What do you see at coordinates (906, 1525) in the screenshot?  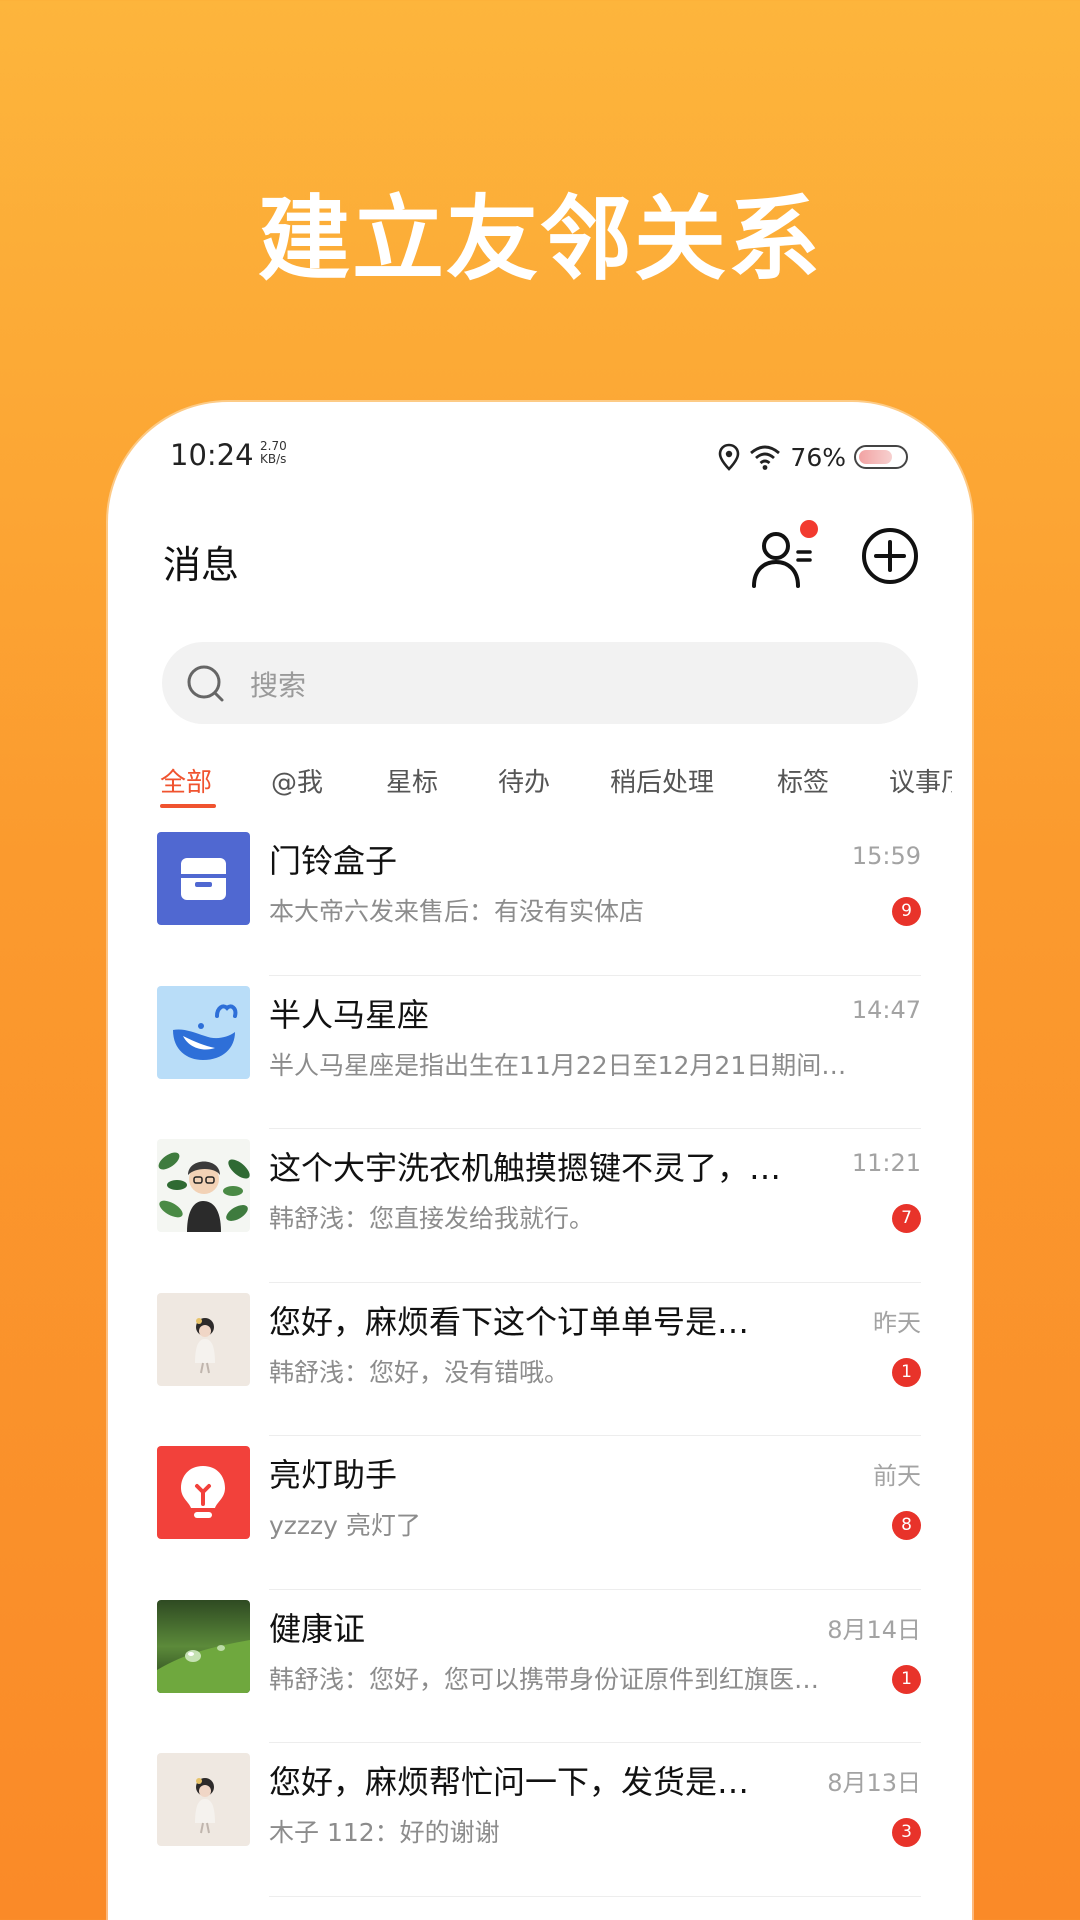 I see `unread-badge: 8` at bounding box center [906, 1525].